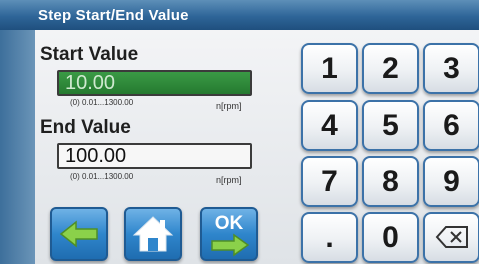 The height and width of the screenshot is (264, 479). I want to click on key-6: 6, so click(451, 125).